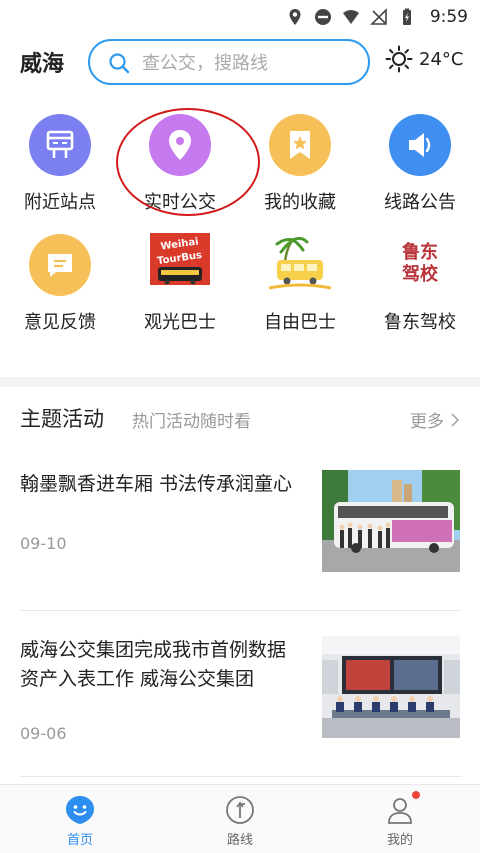  Describe the element at coordinates (247, 63) in the screenshot. I see `search-input` at that location.